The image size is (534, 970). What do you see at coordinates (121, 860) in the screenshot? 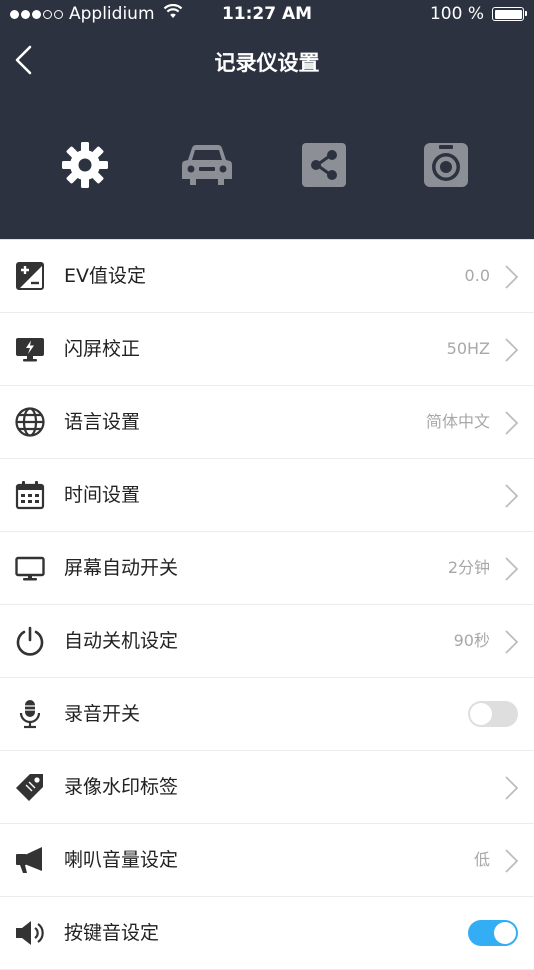
I see `settings-label: 喇叭音量设定` at bounding box center [121, 860].